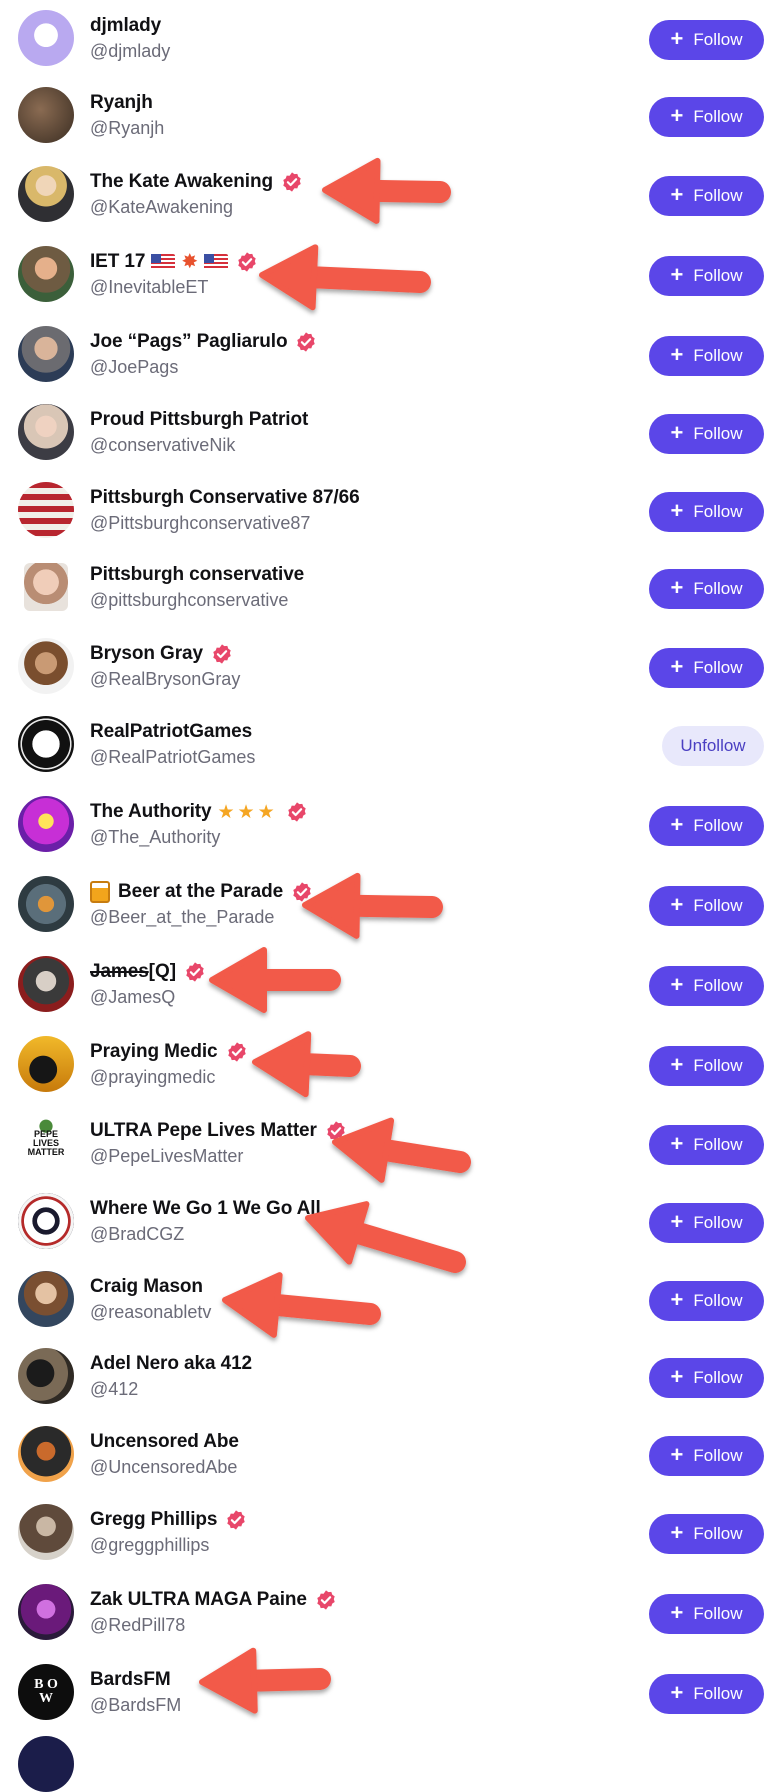 Image resolution: width=774 pixels, height=1792 pixels. What do you see at coordinates (387, 1064) in the screenshot?
I see `account-row: Praying Medic @prayingmedic + Follow` at bounding box center [387, 1064].